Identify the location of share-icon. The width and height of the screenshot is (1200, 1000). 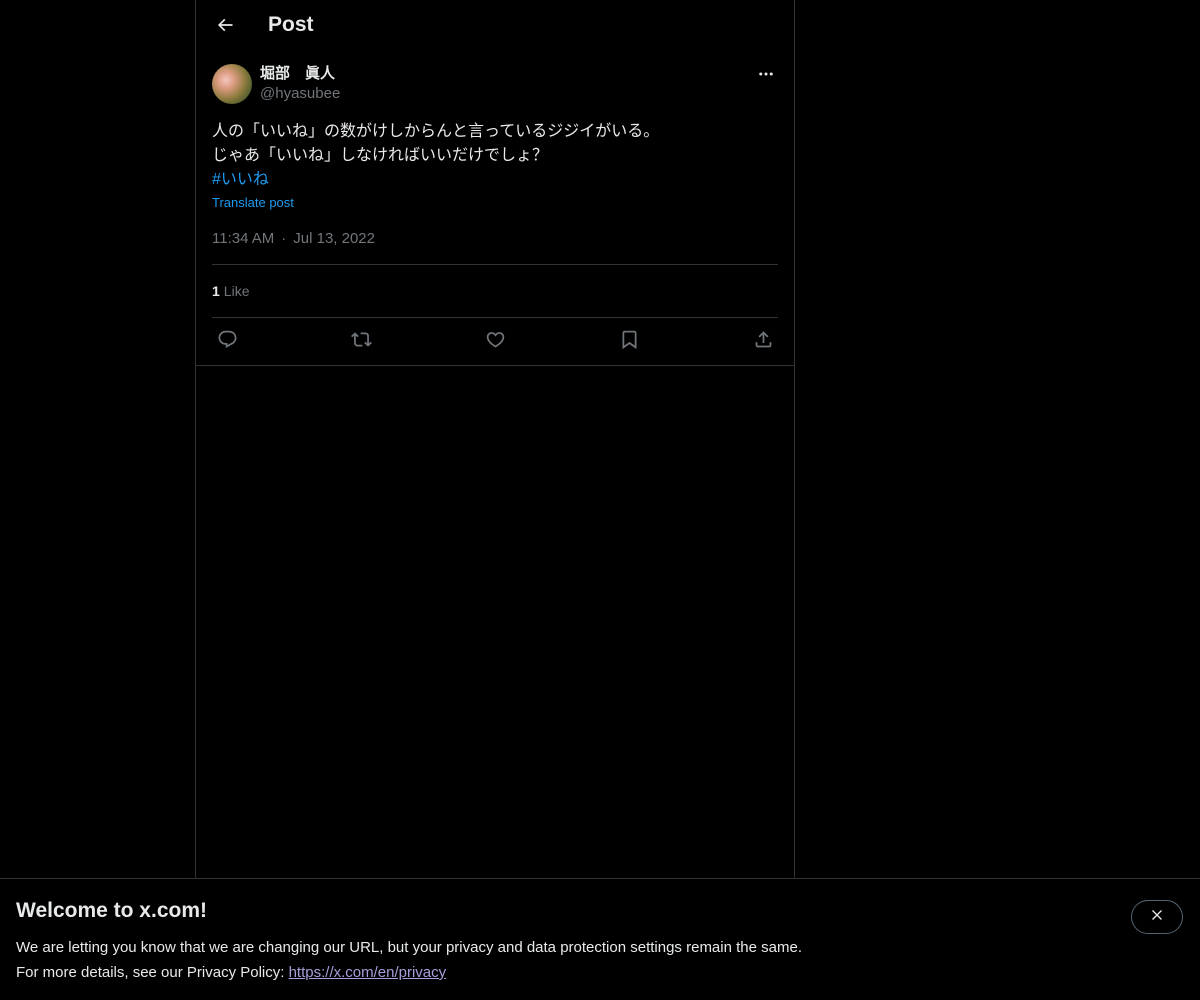
(763, 342).